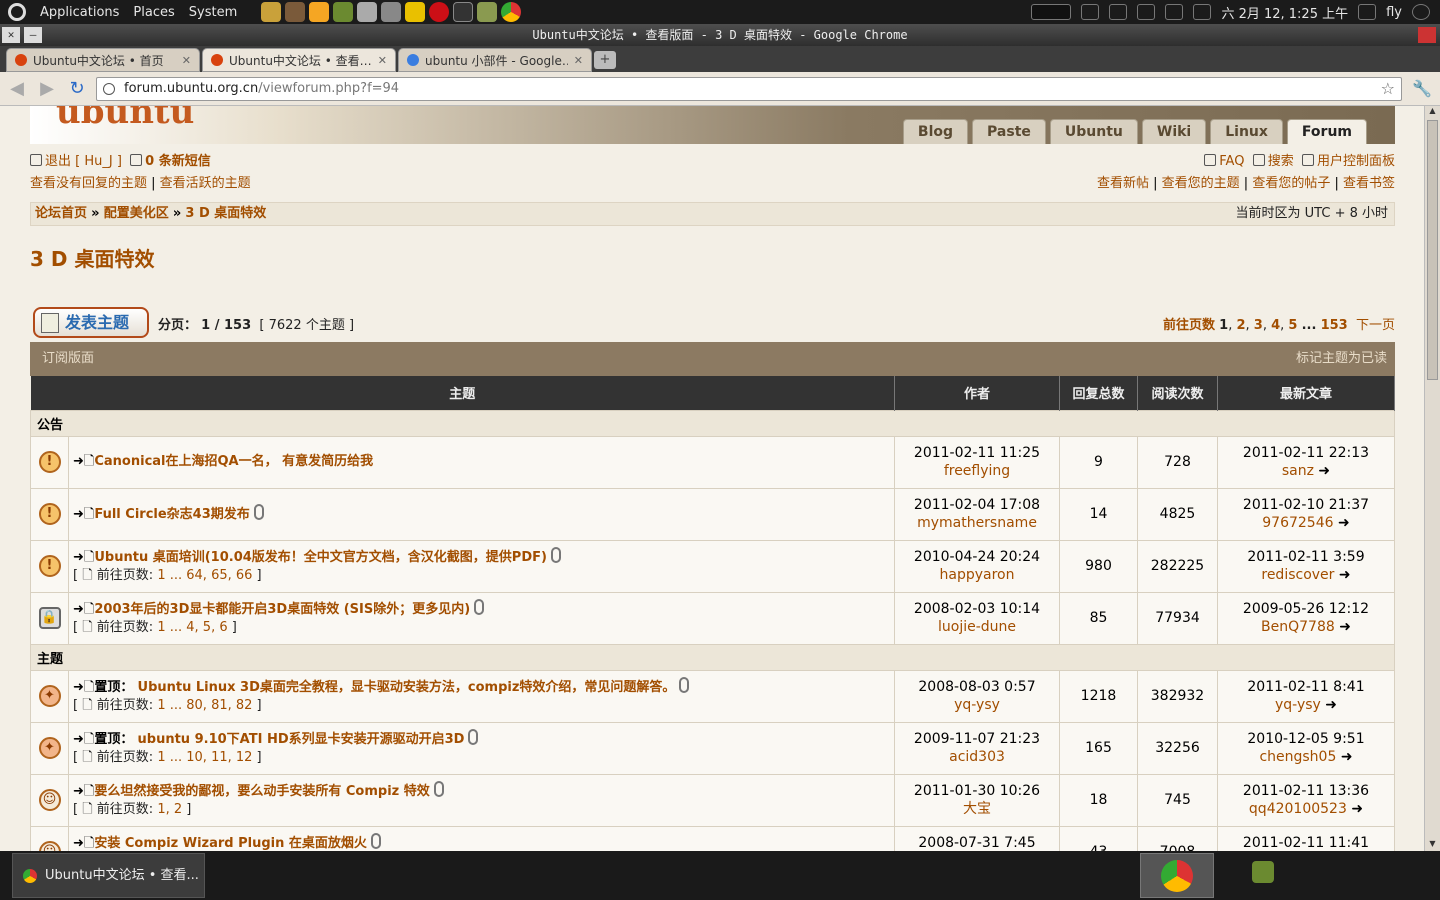 This screenshot has width=1440, height=900. What do you see at coordinates (1298, 809) in the screenshot?
I see `last-post-user: qq420100523` at bounding box center [1298, 809].